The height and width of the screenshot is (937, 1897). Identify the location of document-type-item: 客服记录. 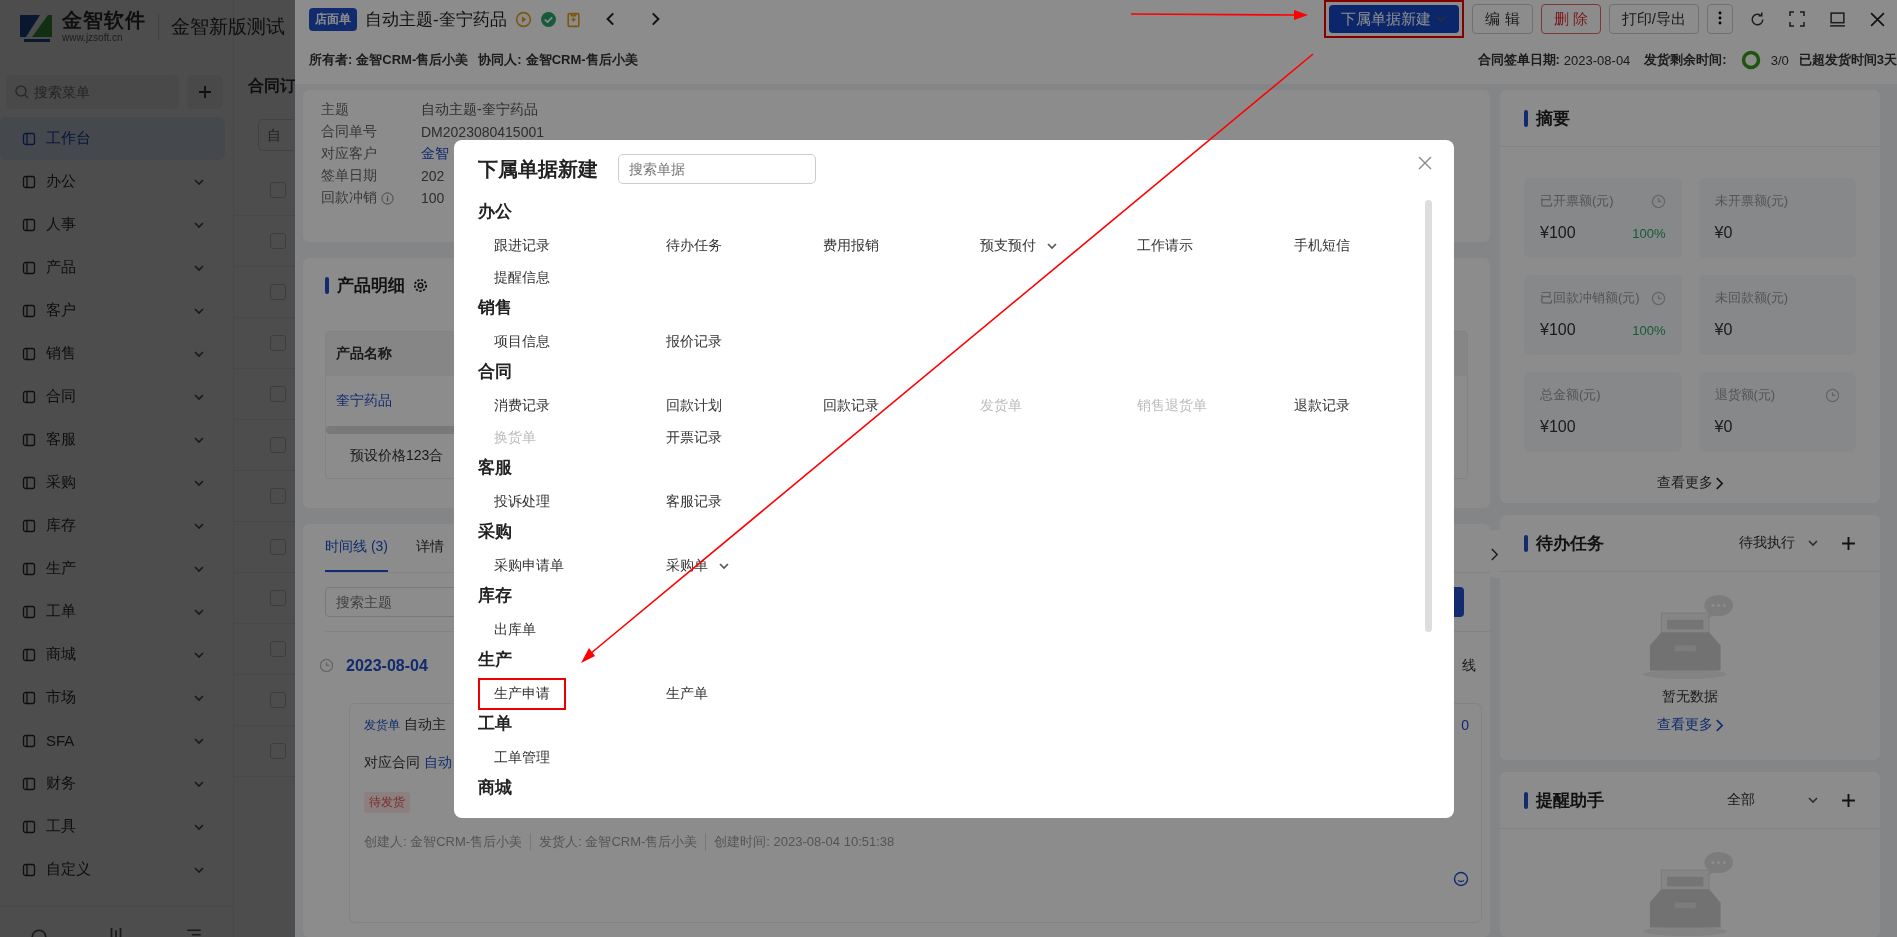
(694, 502).